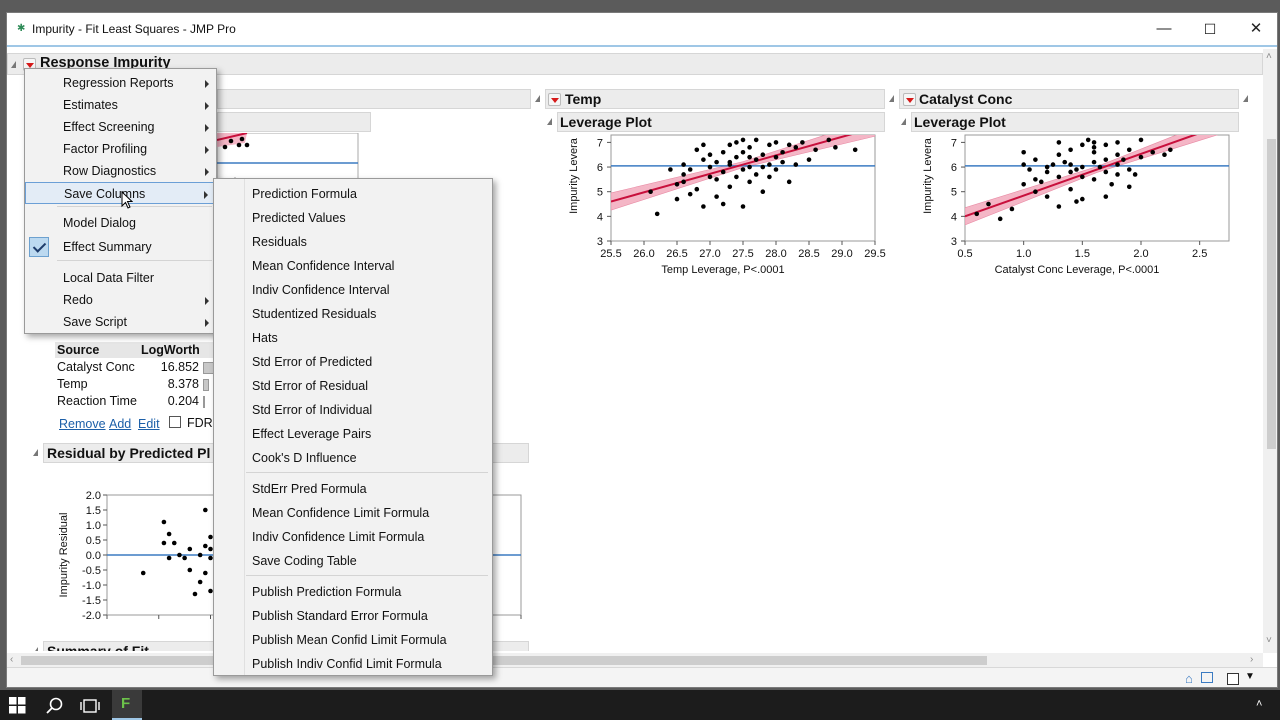 This screenshot has height=720, width=1280. I want to click on save-item-std-error-of-residual: Std Error of Residual, so click(353, 386).